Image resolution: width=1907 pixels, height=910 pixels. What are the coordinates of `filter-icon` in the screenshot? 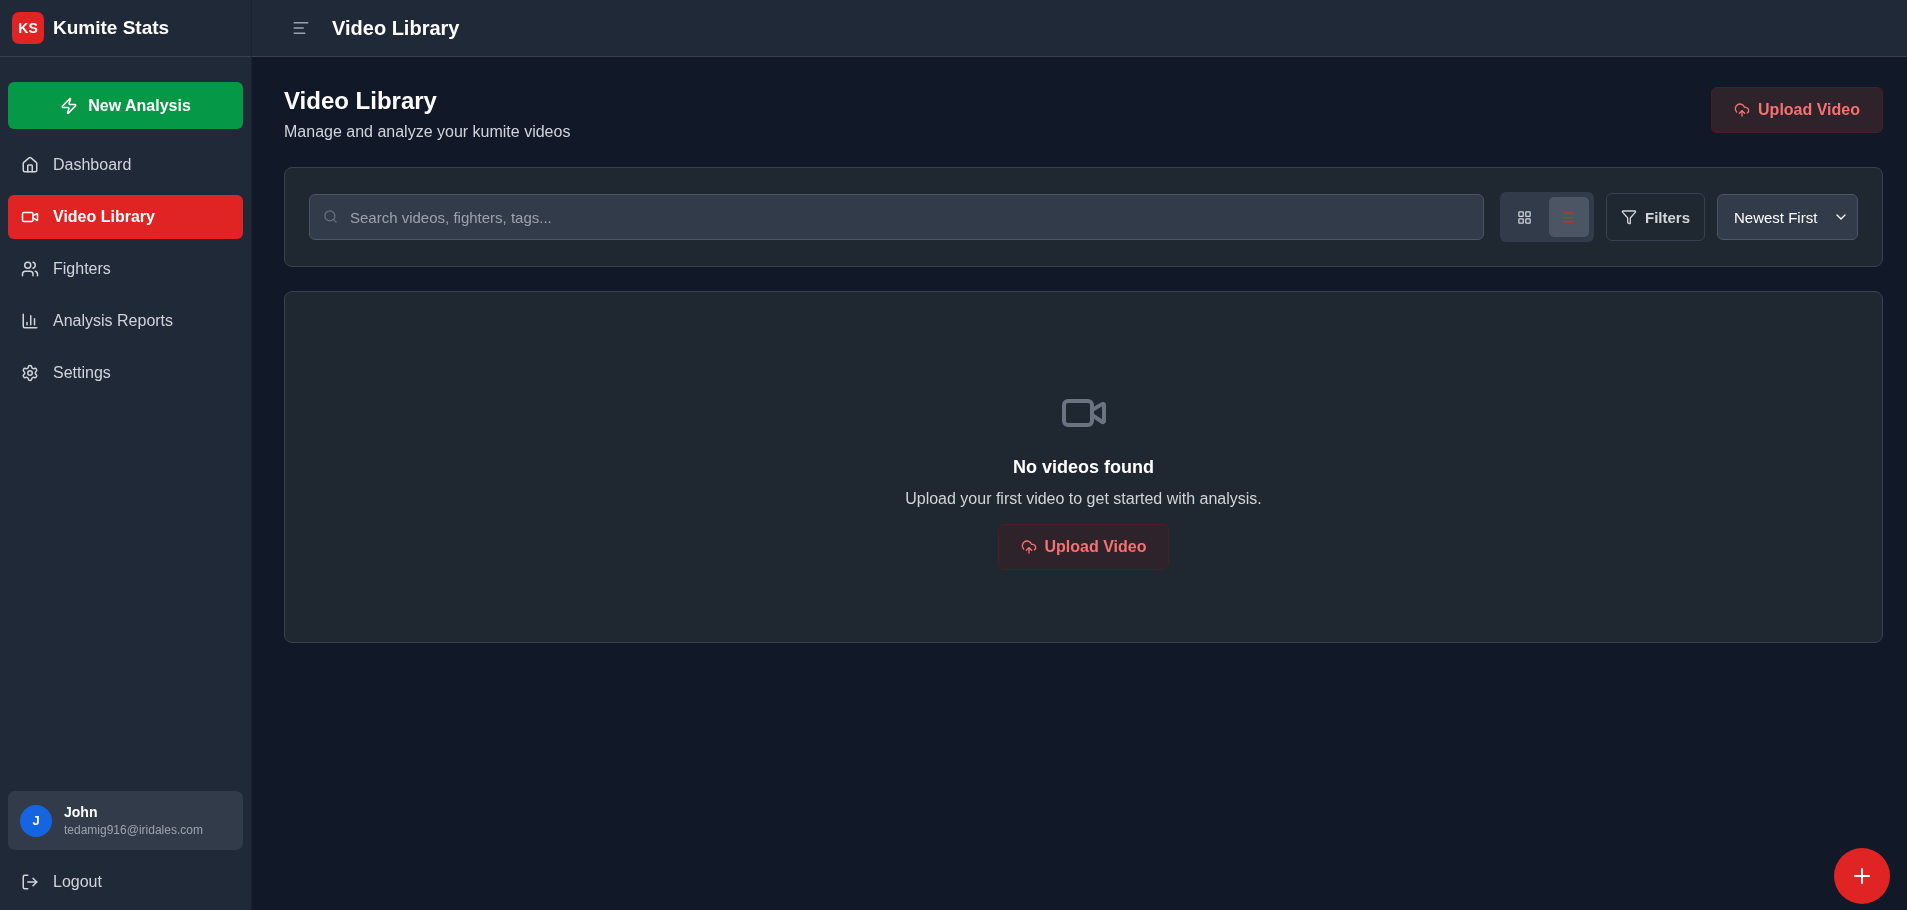 It's located at (1629, 217).